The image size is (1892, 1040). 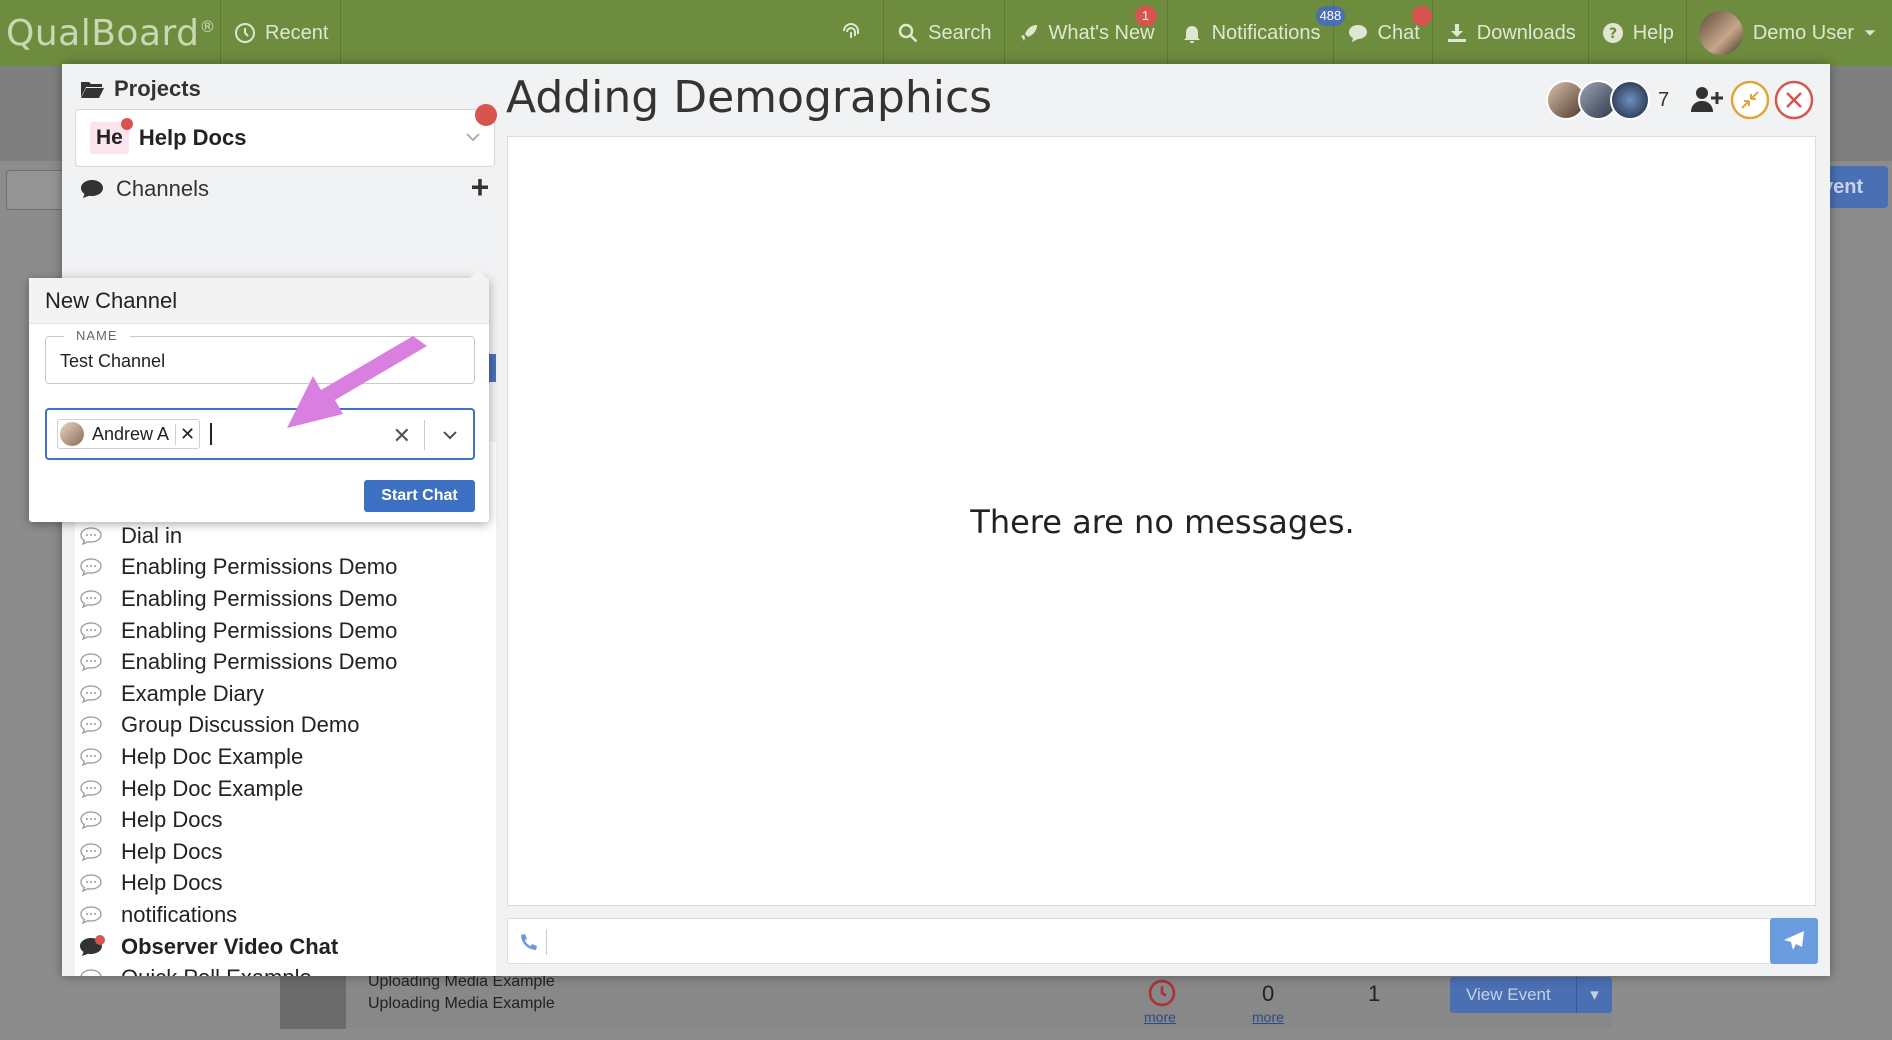 I want to click on new-channel-title: New Channel, so click(x=259, y=301).